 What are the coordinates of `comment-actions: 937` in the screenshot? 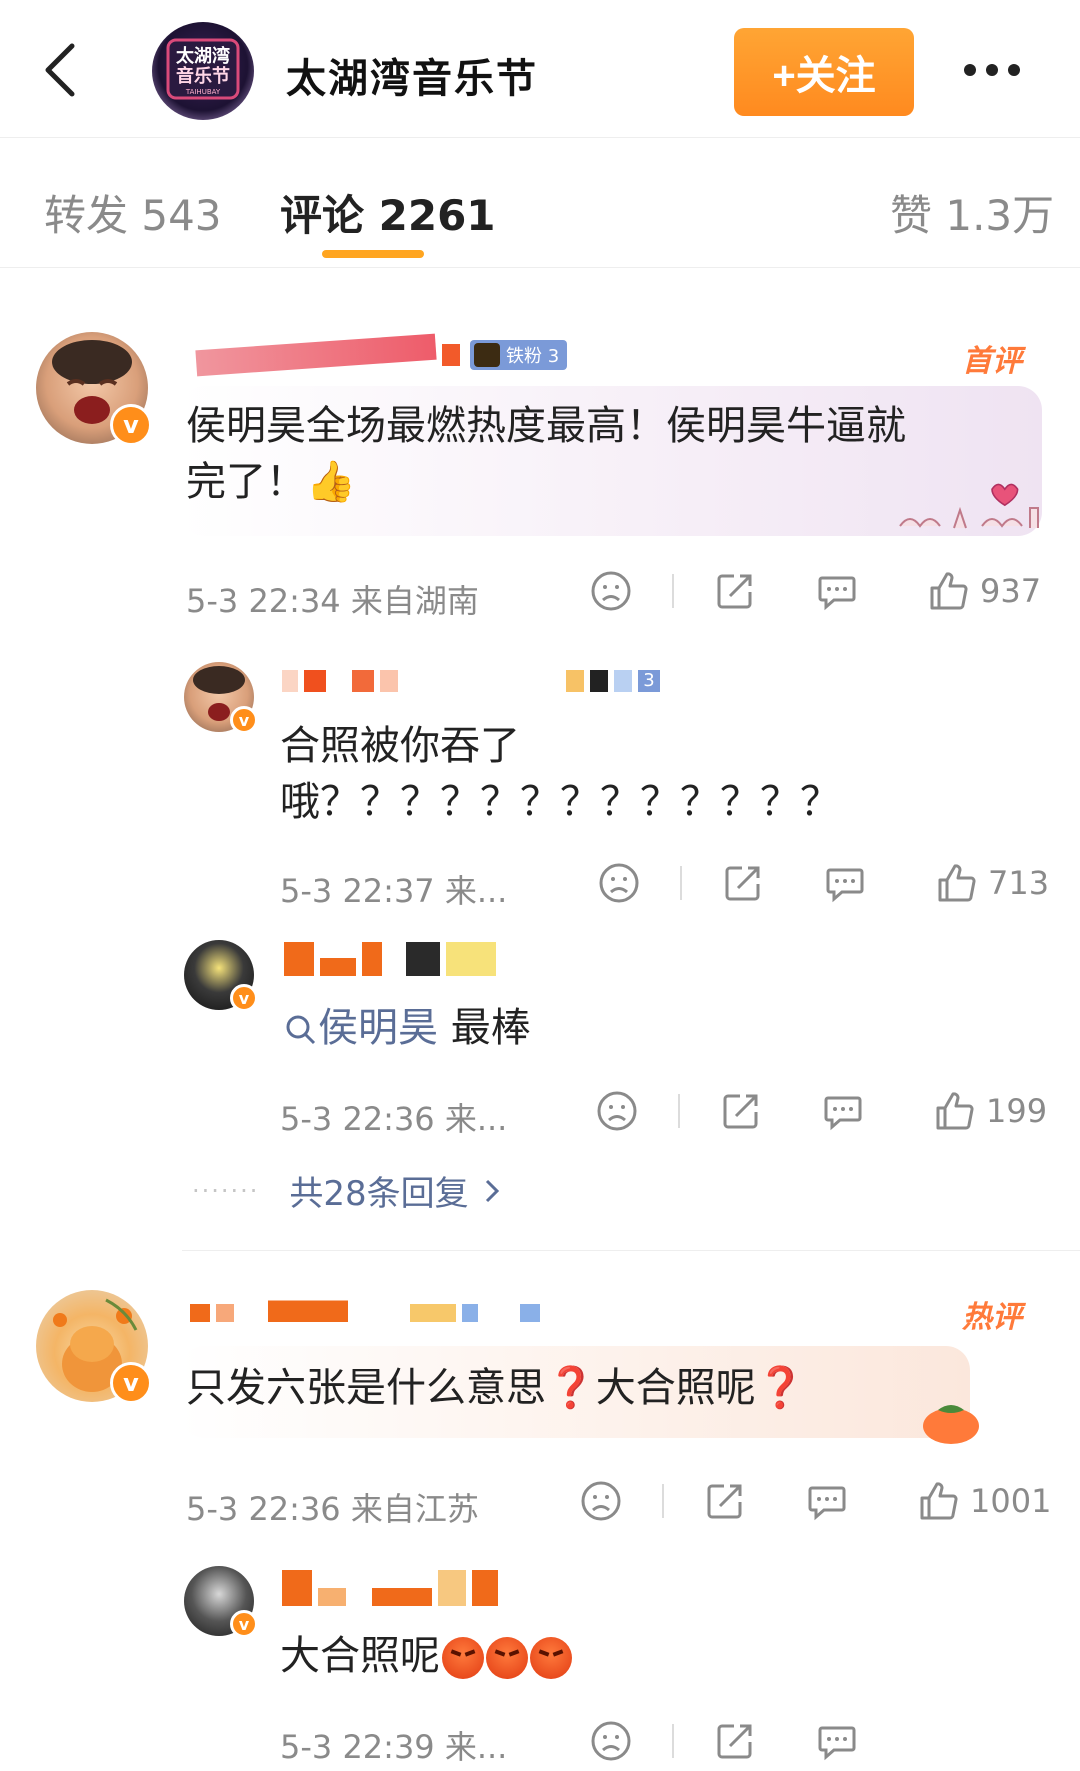 It's located at (815, 591).